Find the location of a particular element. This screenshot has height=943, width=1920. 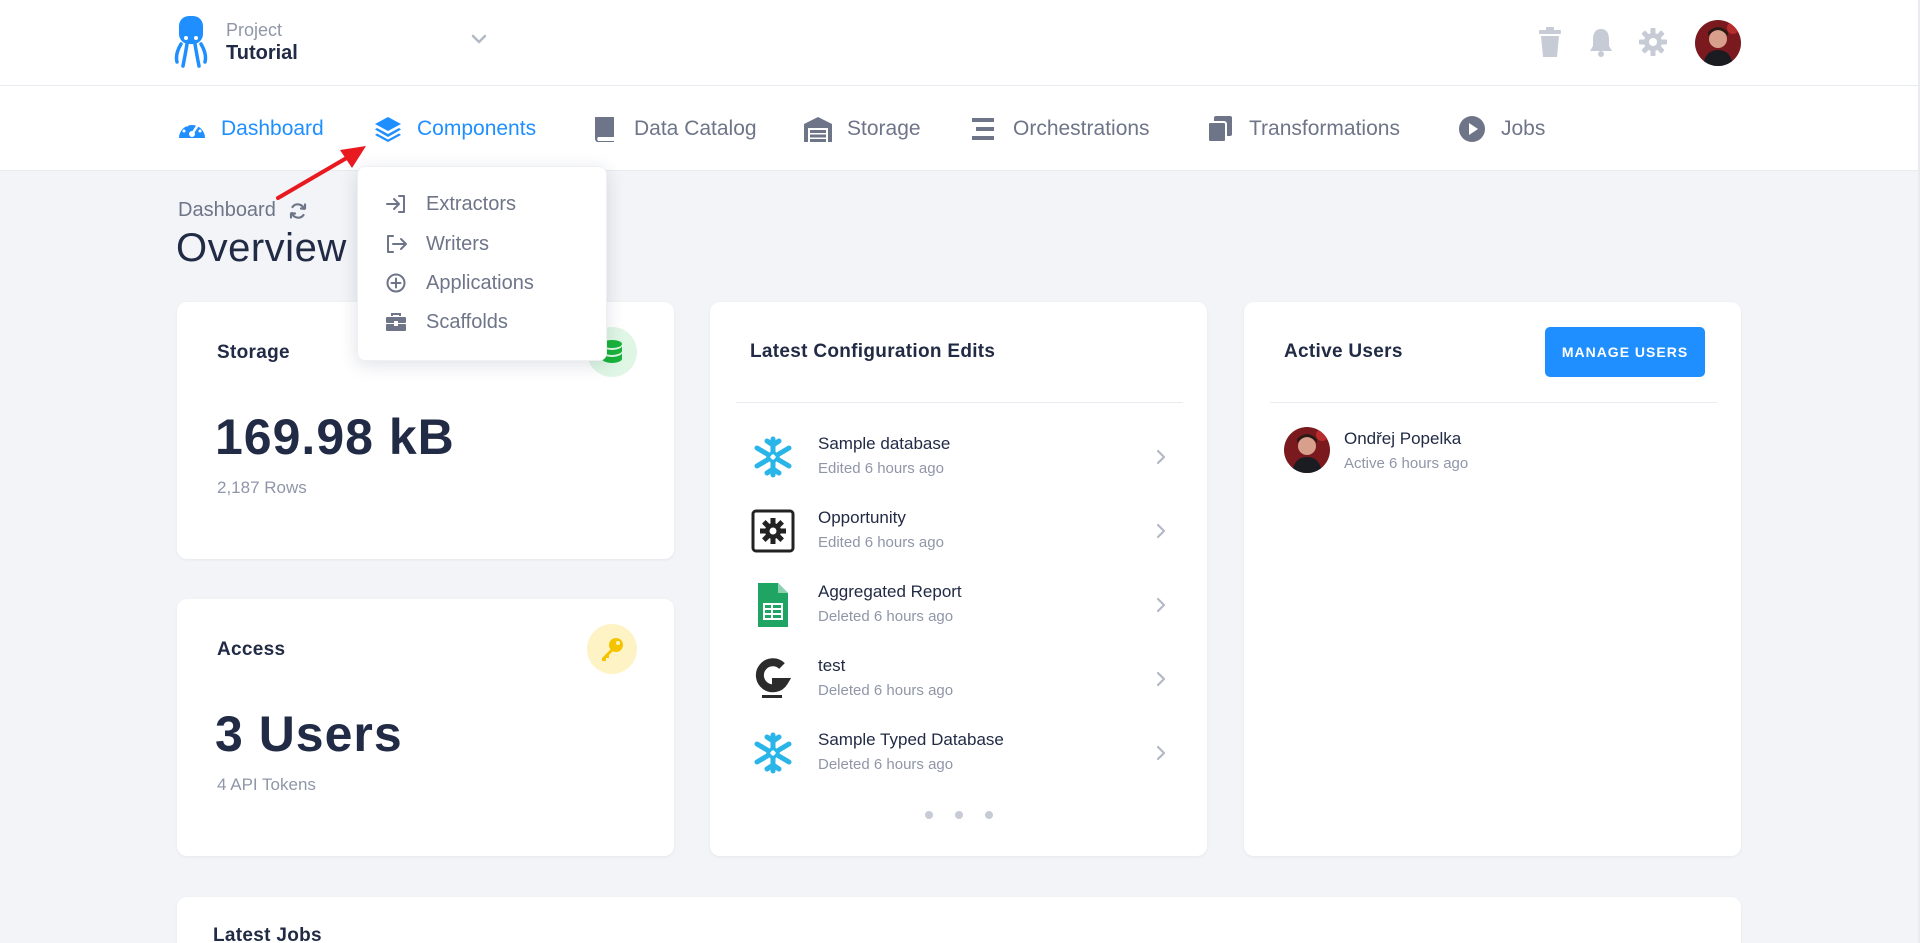

config-edit-row: Opportunity Edited 6 hours ago is located at coordinates (958, 533).